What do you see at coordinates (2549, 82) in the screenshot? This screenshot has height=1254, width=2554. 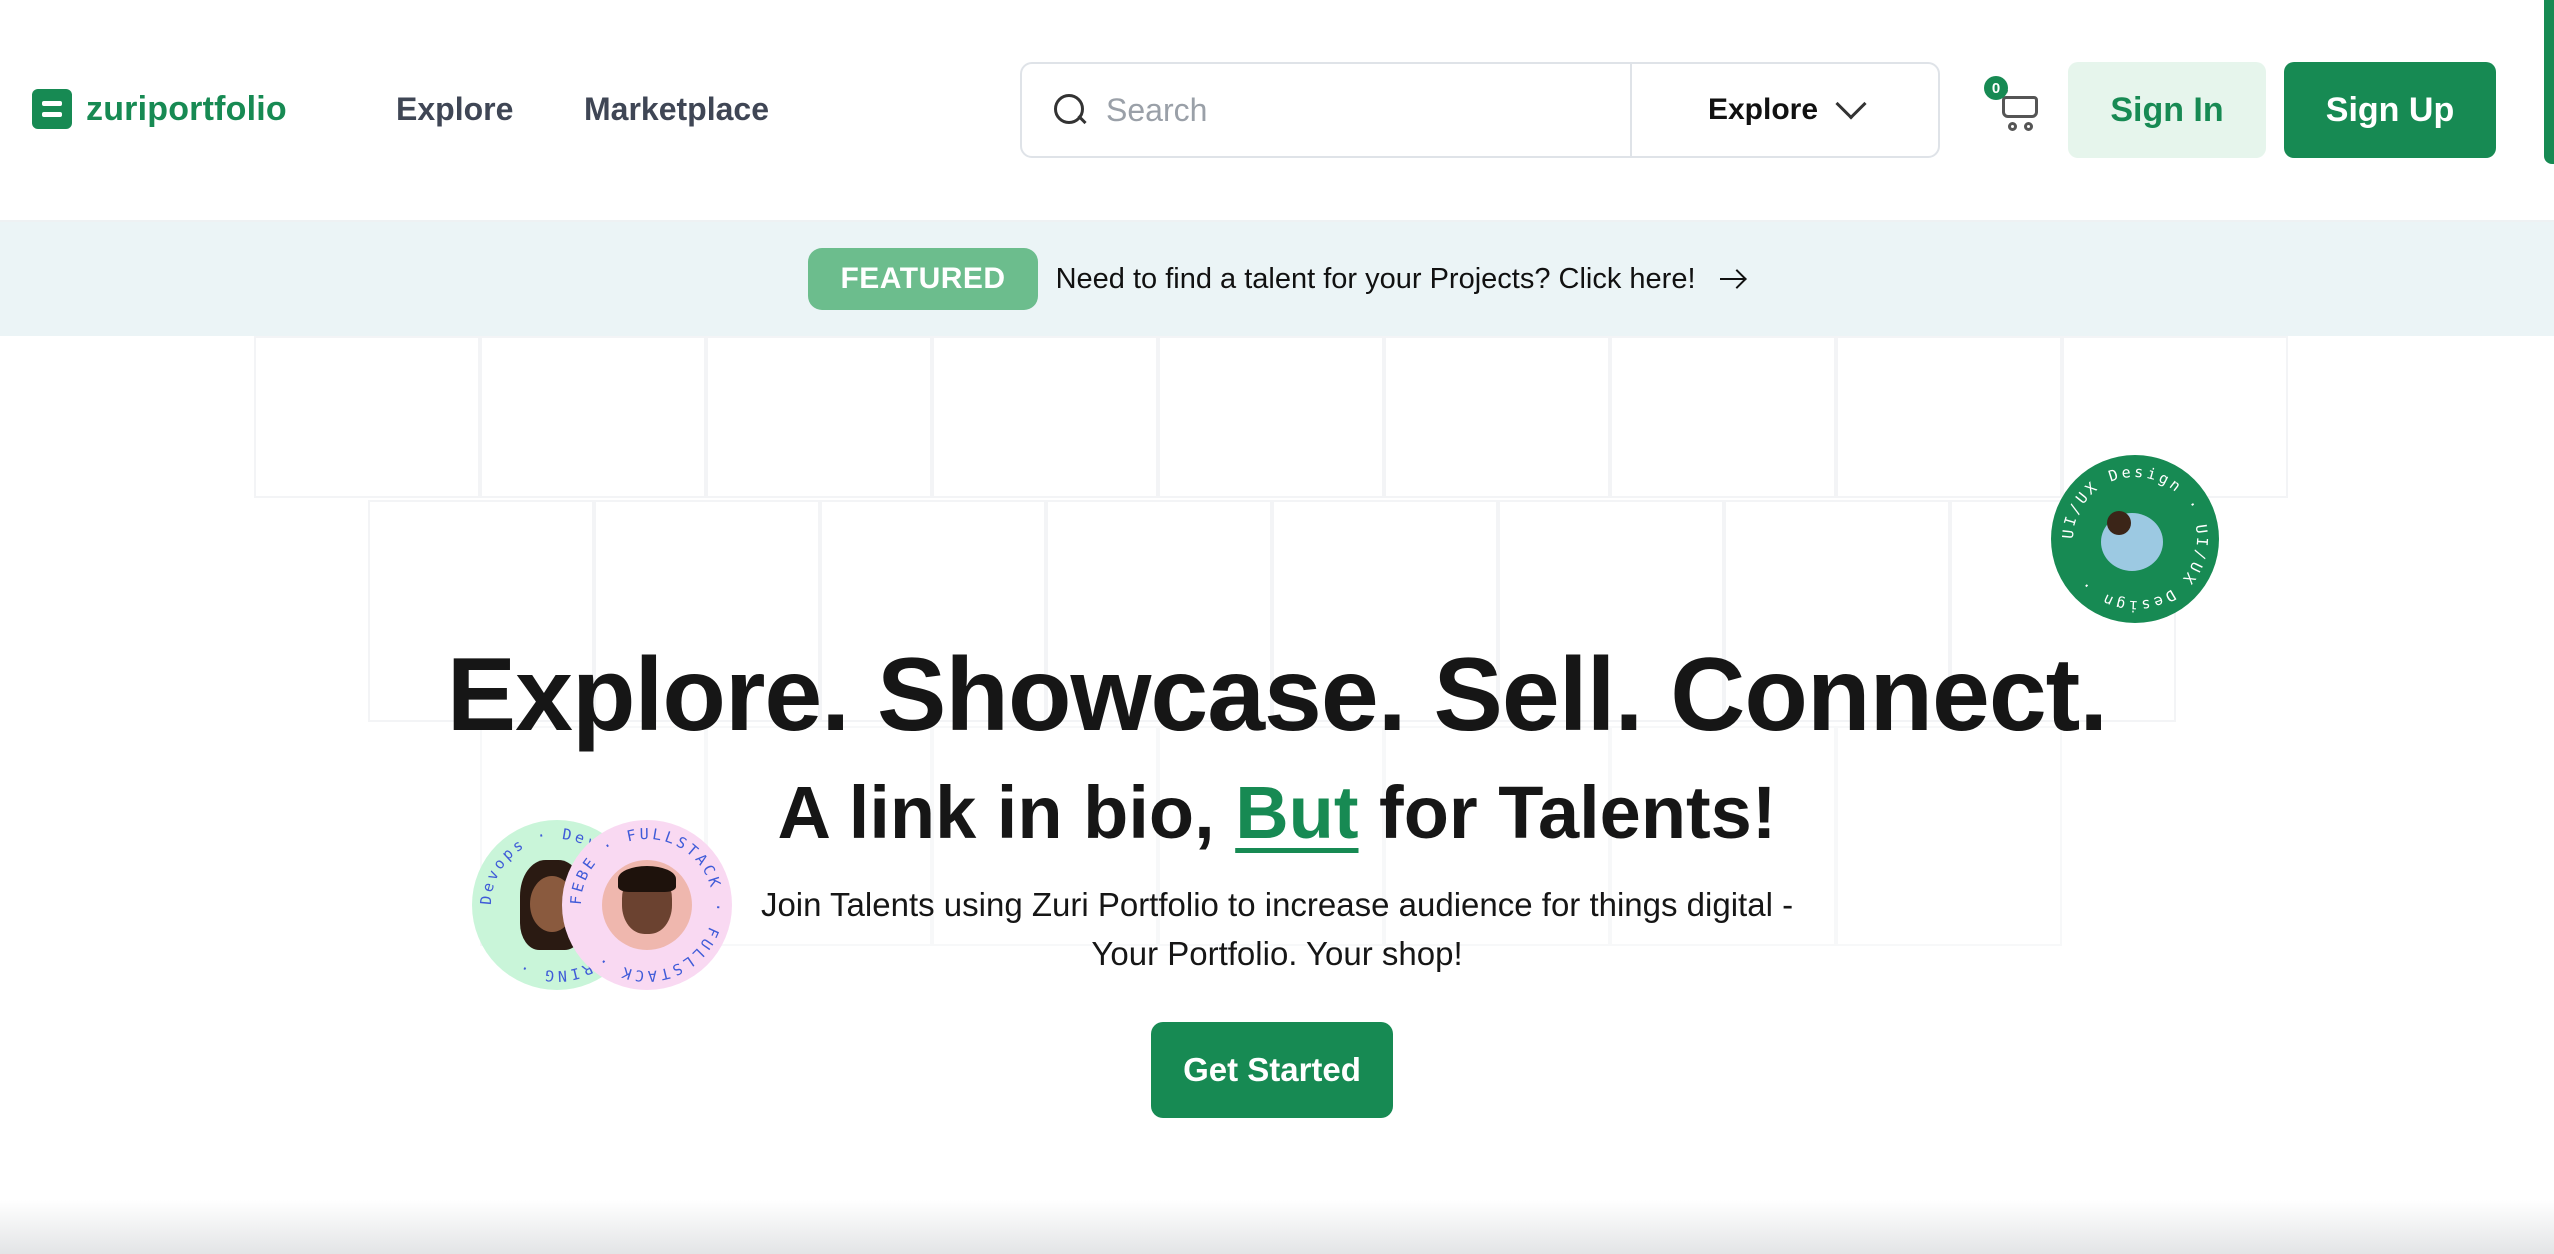 I see `scrollbar-thumb` at bounding box center [2549, 82].